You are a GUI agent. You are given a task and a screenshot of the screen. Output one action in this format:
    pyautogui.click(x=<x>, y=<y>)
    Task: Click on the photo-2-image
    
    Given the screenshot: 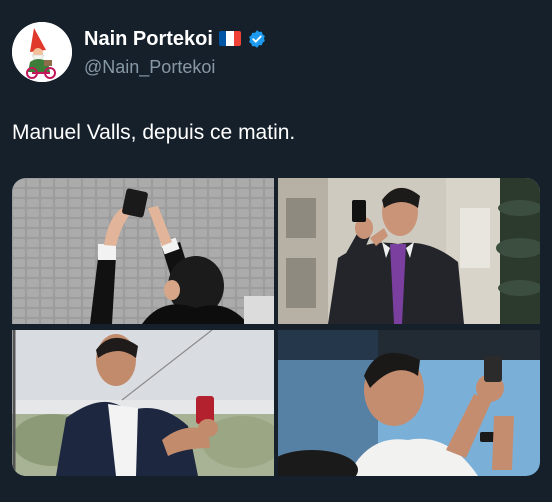 What is the action you would take?
    pyautogui.click(x=409, y=251)
    